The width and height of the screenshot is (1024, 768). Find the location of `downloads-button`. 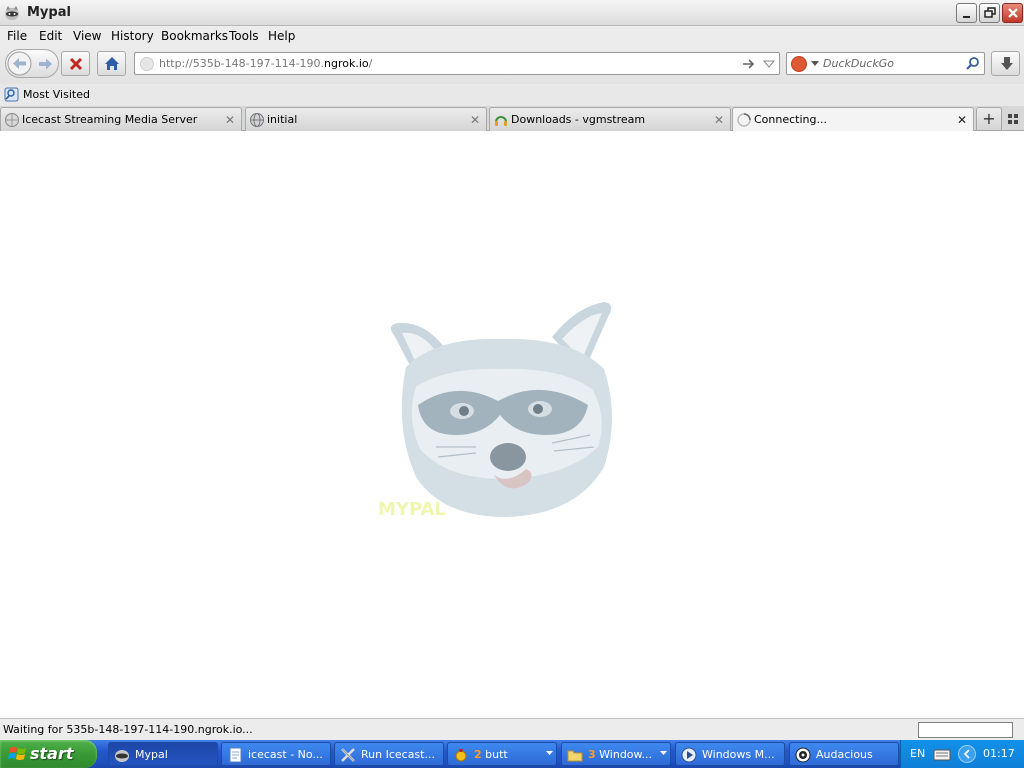

downloads-button is located at coordinates (1005, 63).